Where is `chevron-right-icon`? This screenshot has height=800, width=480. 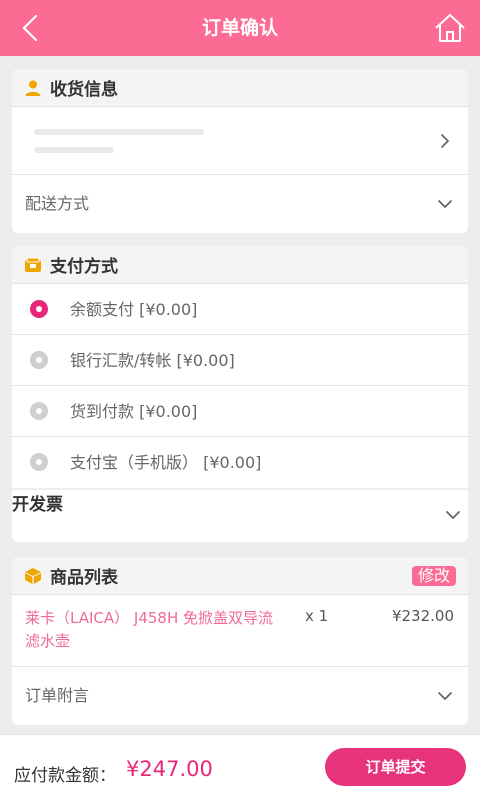
chevron-right-icon is located at coordinates (445, 141).